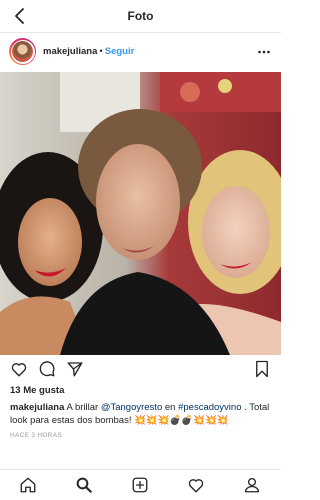 Image resolution: width=320 pixels, height=500 pixels. Describe the element at coordinates (22, 51) in the screenshot. I see `avatar` at that location.